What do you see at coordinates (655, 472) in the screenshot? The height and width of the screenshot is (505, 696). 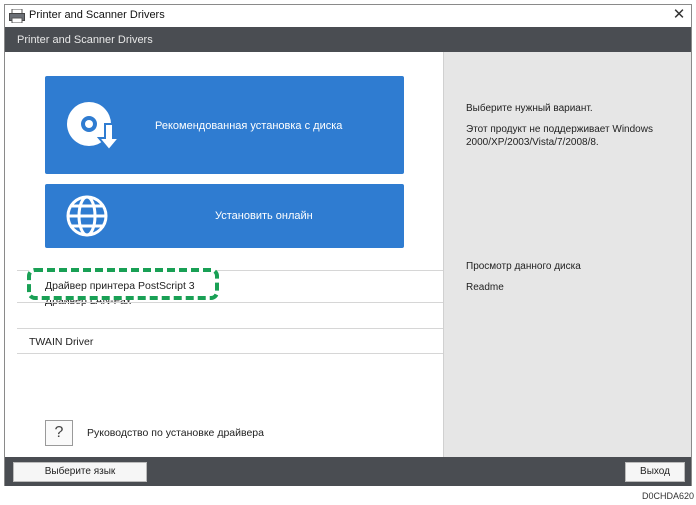 I see `exit-button: Выход` at bounding box center [655, 472].